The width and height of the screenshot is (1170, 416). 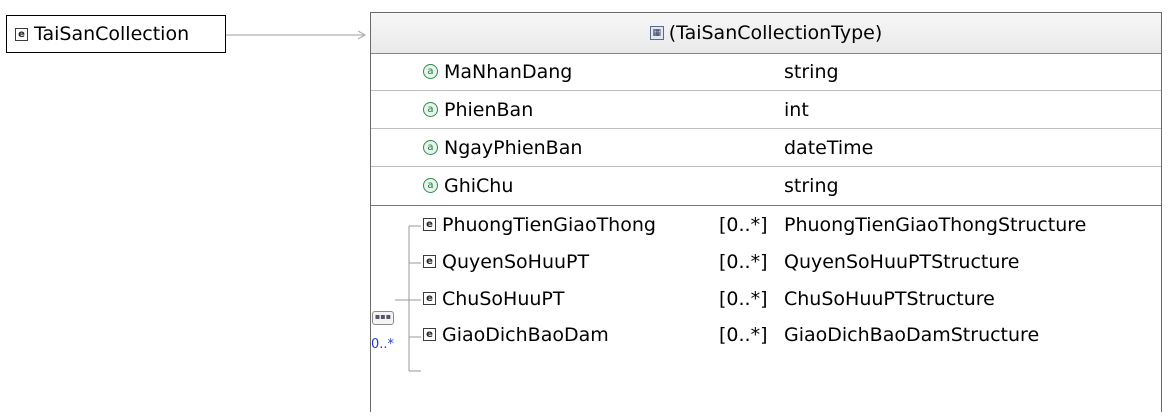 What do you see at coordinates (656, 33) in the screenshot?
I see `complex-type-icon: ▦` at bounding box center [656, 33].